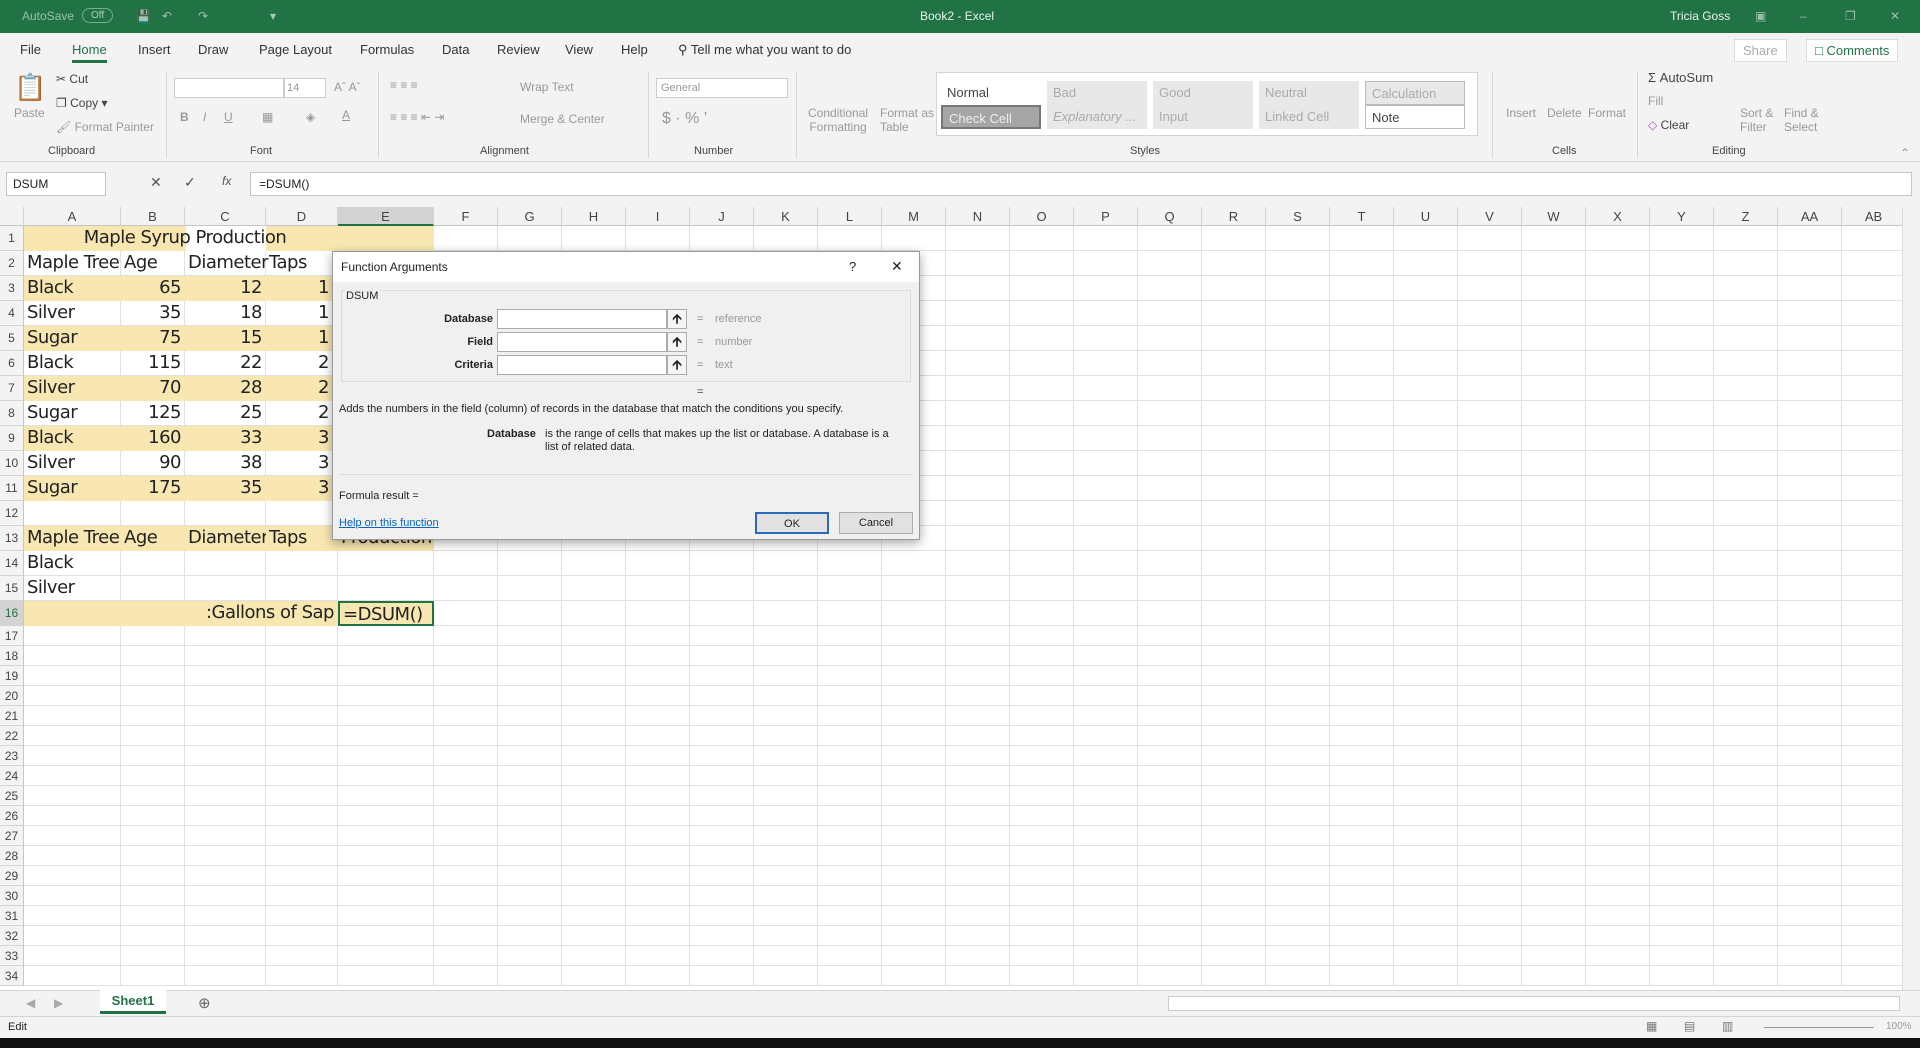  I want to click on cell-P19, so click(1106, 676).